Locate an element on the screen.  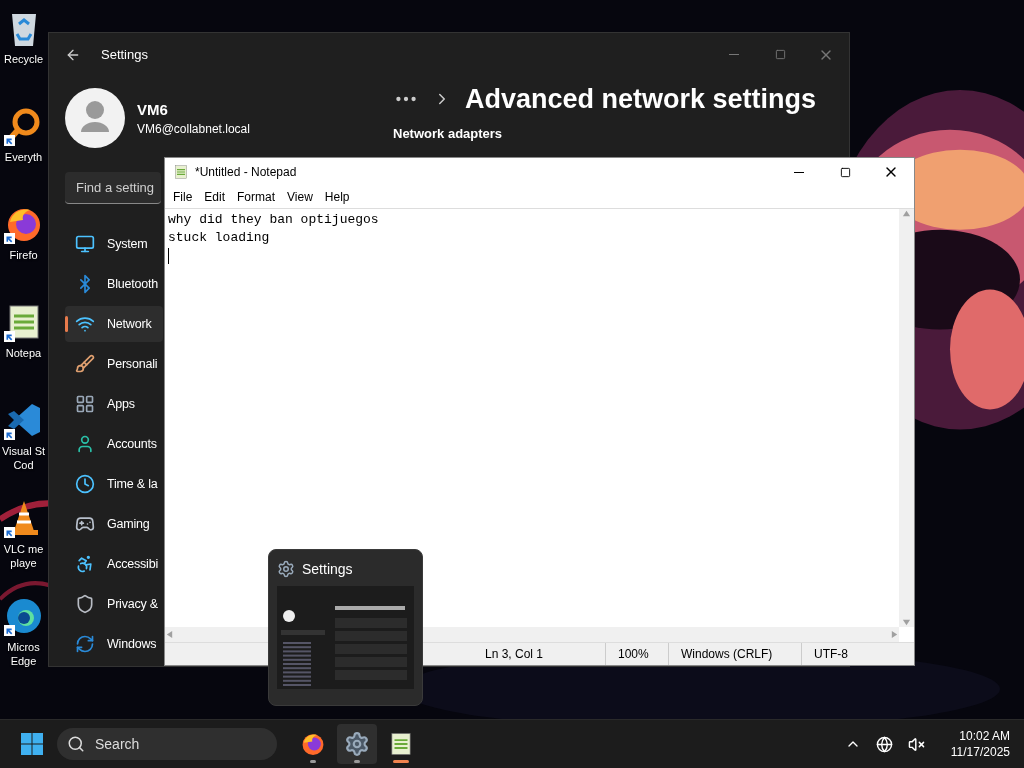
windows-logo-icon is located at coordinates (32, 744).